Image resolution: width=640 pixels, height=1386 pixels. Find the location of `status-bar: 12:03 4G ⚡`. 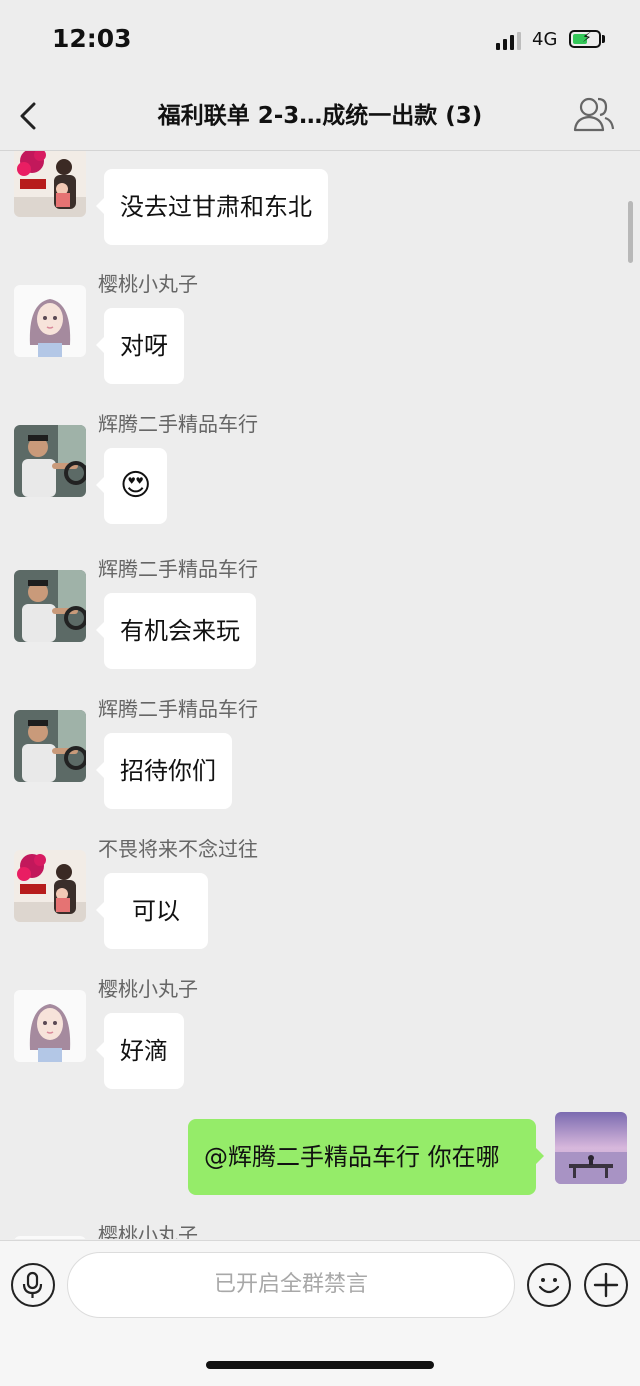

status-bar: 12:03 4G ⚡ is located at coordinates (320, 41).